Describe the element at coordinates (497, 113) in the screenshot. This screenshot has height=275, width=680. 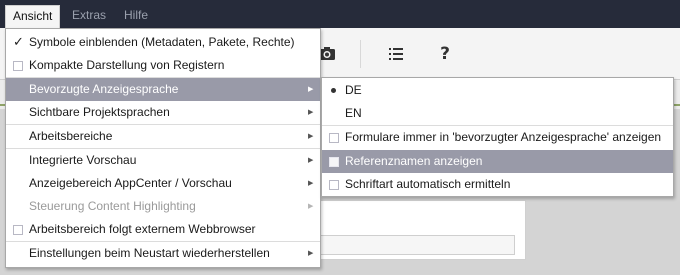
I see `submenu-item-en: EN` at that location.